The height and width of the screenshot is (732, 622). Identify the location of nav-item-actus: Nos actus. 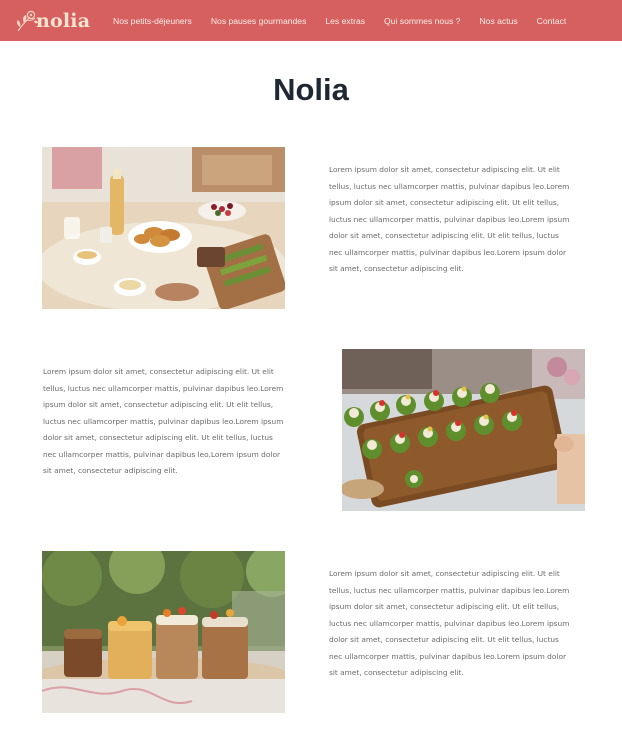
(498, 21).